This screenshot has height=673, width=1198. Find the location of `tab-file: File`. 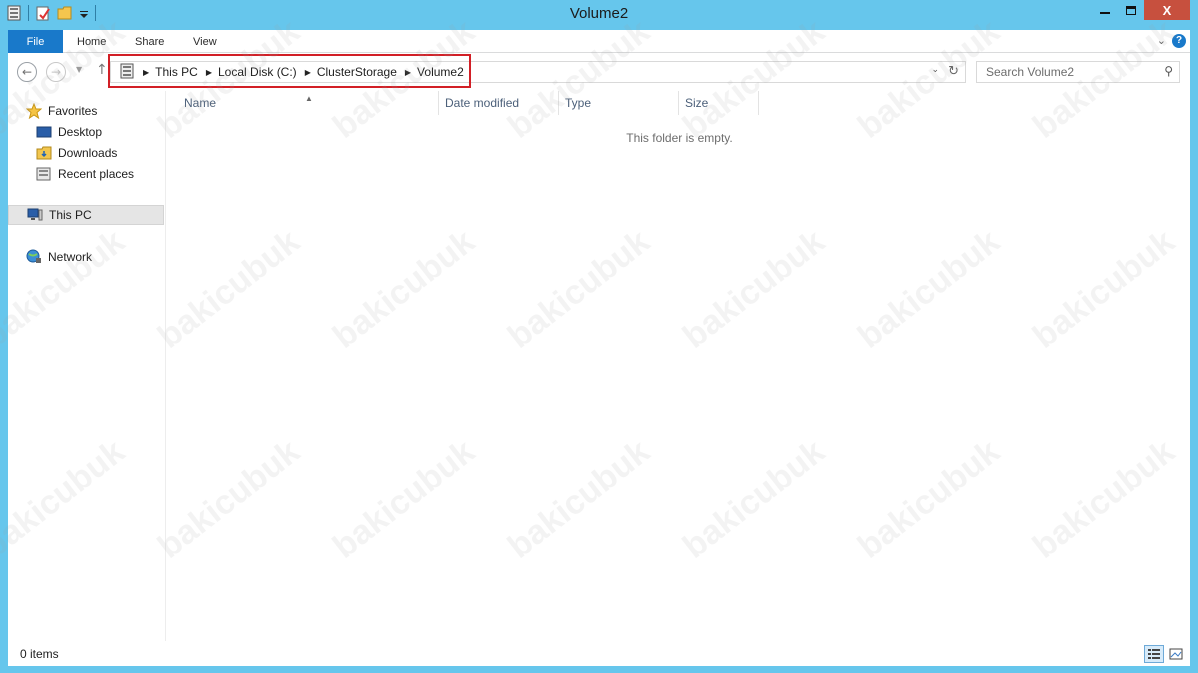

tab-file: File is located at coordinates (35, 41).